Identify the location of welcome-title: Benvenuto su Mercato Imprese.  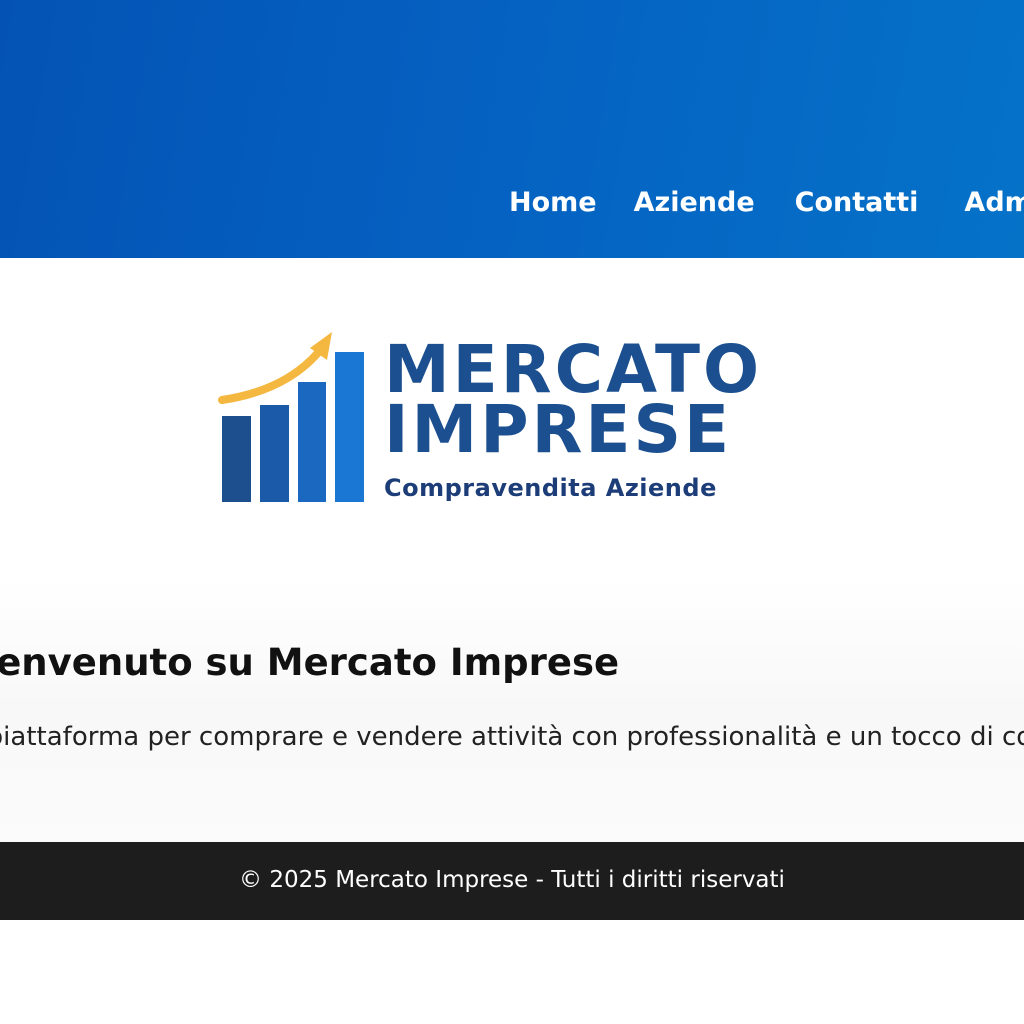
(310, 662).